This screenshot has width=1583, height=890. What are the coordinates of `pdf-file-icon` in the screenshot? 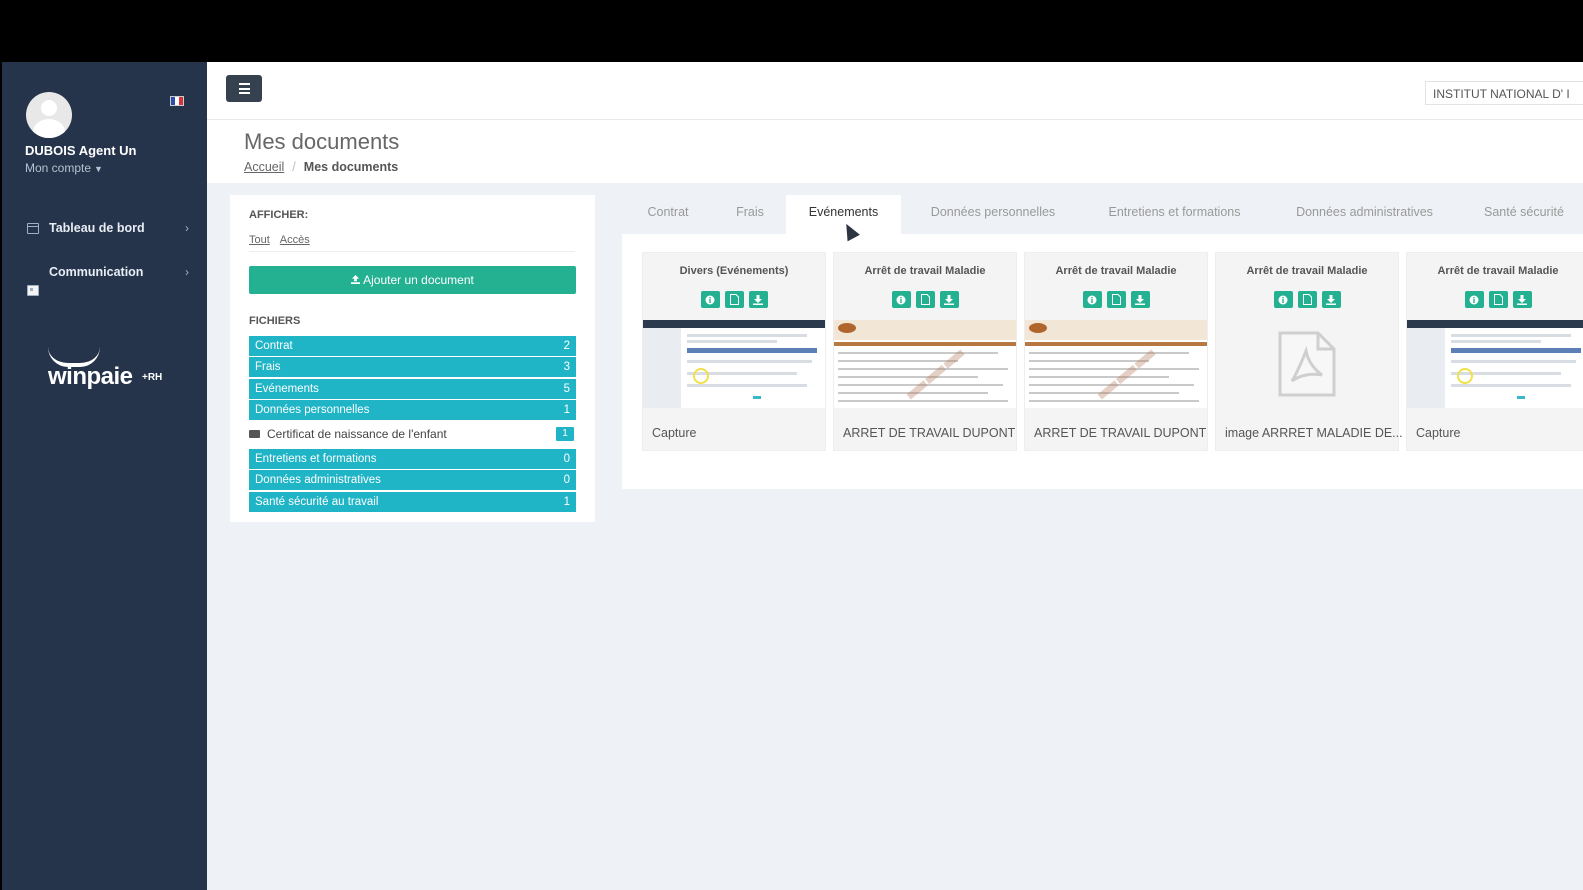 It's located at (1307, 364).